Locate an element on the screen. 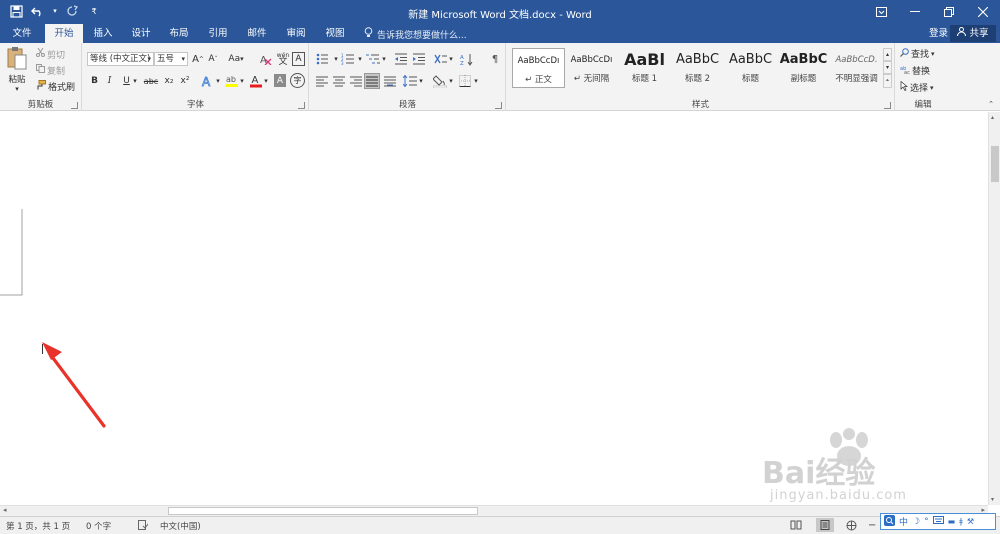 This screenshot has height=534, width=1000. bullets-icon is located at coordinates (324, 59).